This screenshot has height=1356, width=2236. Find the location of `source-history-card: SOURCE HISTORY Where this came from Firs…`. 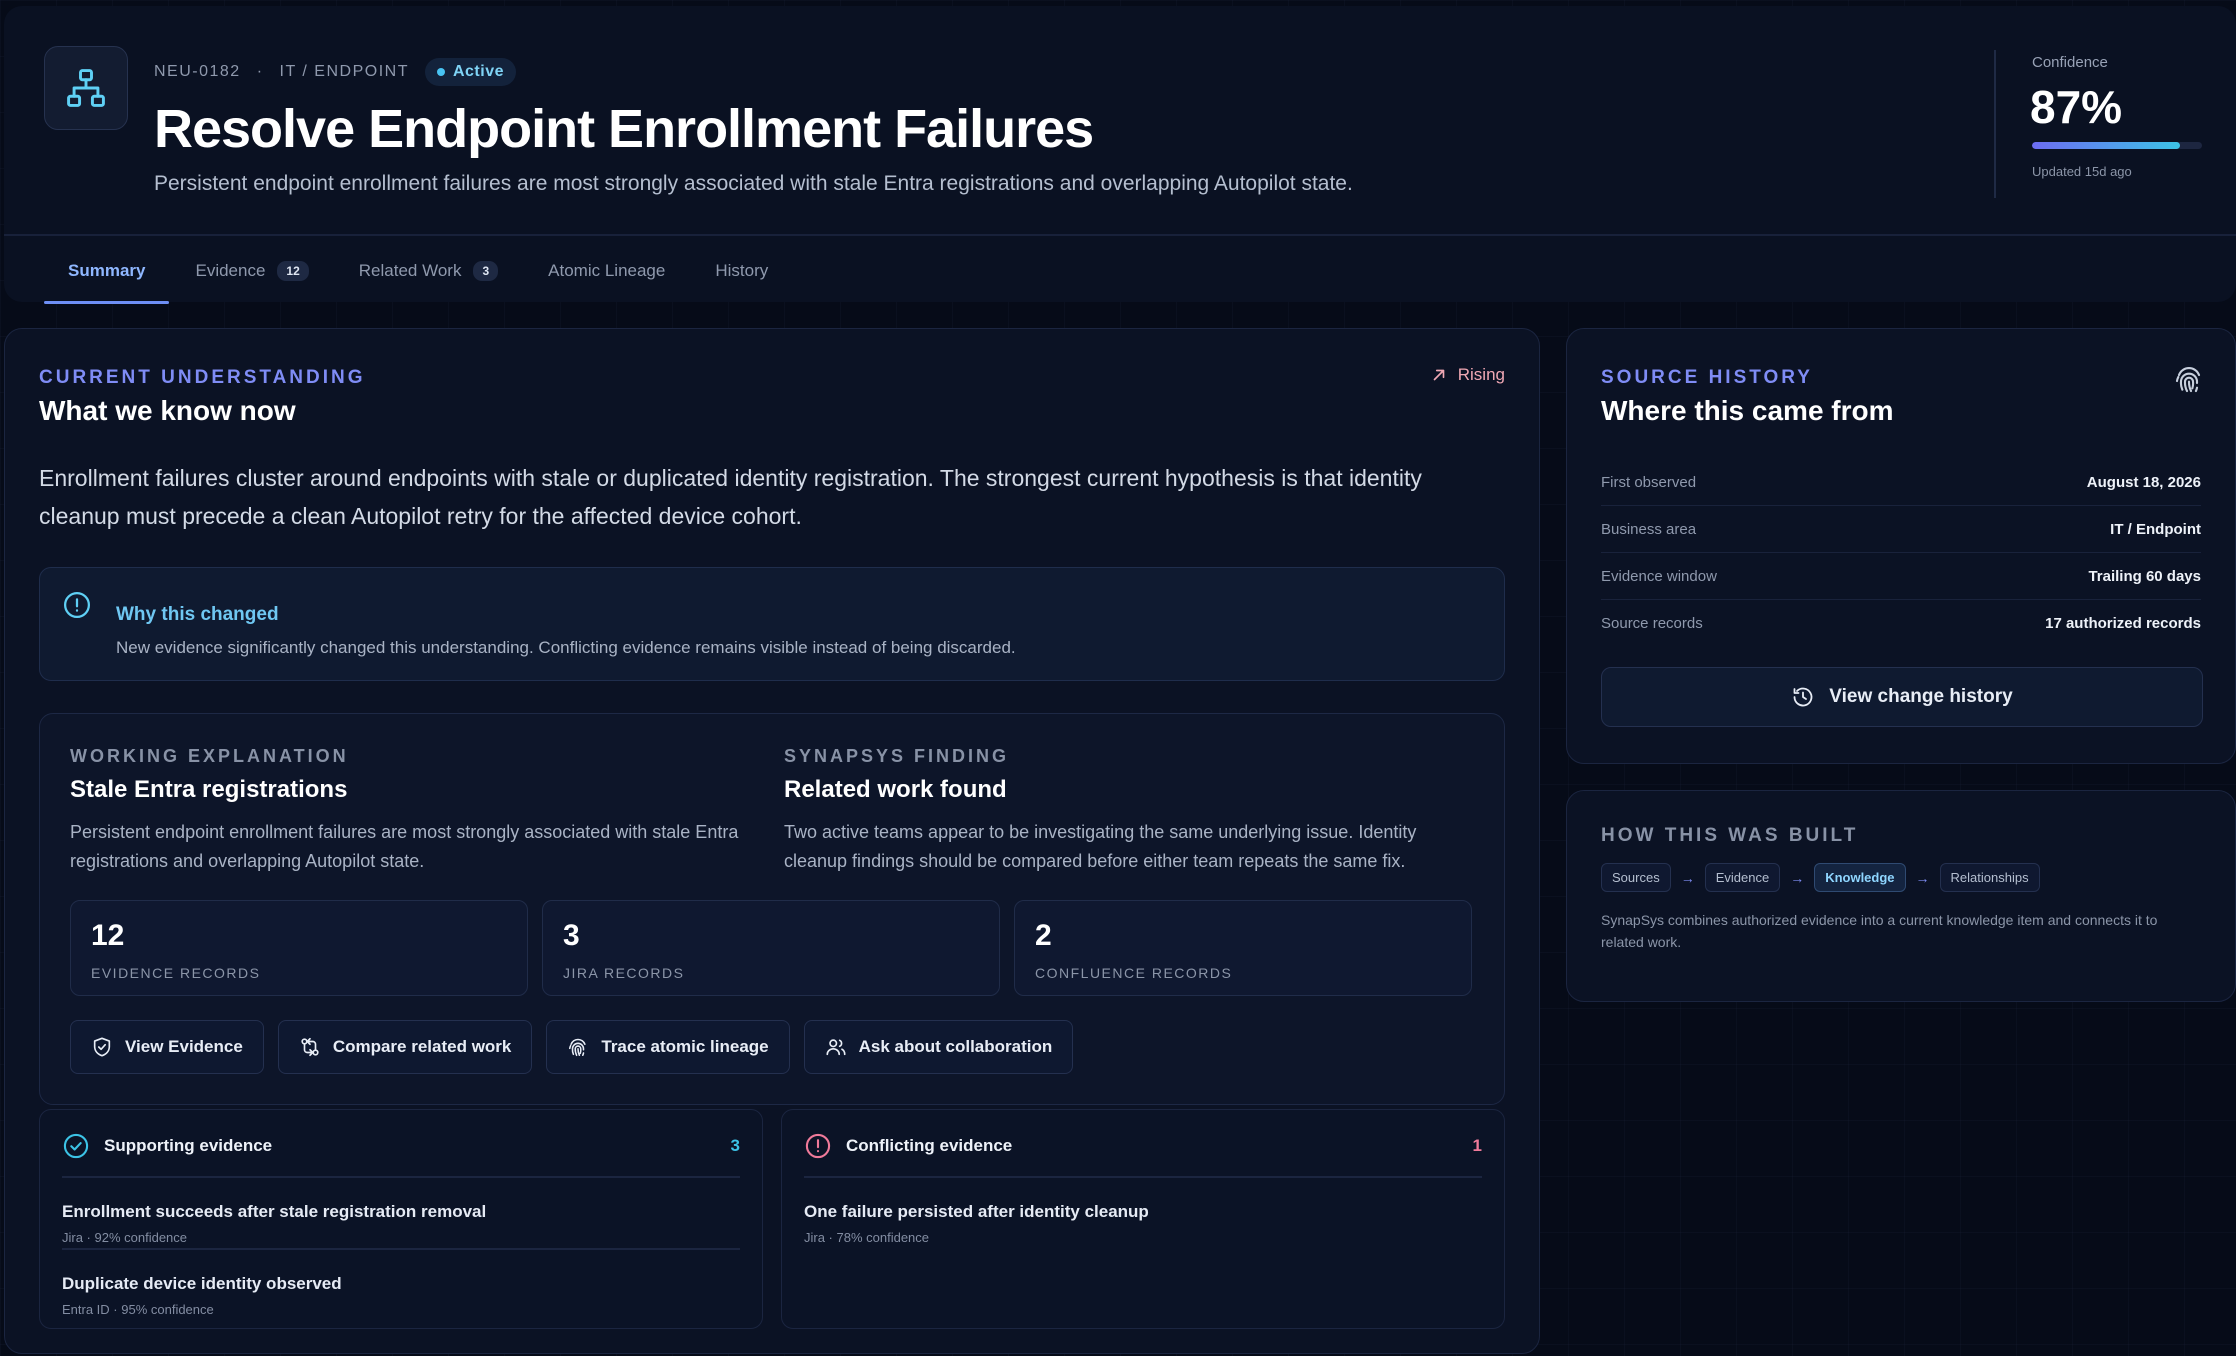

source-history-card: SOURCE HISTORY Where this came from Firs… is located at coordinates (1901, 546).